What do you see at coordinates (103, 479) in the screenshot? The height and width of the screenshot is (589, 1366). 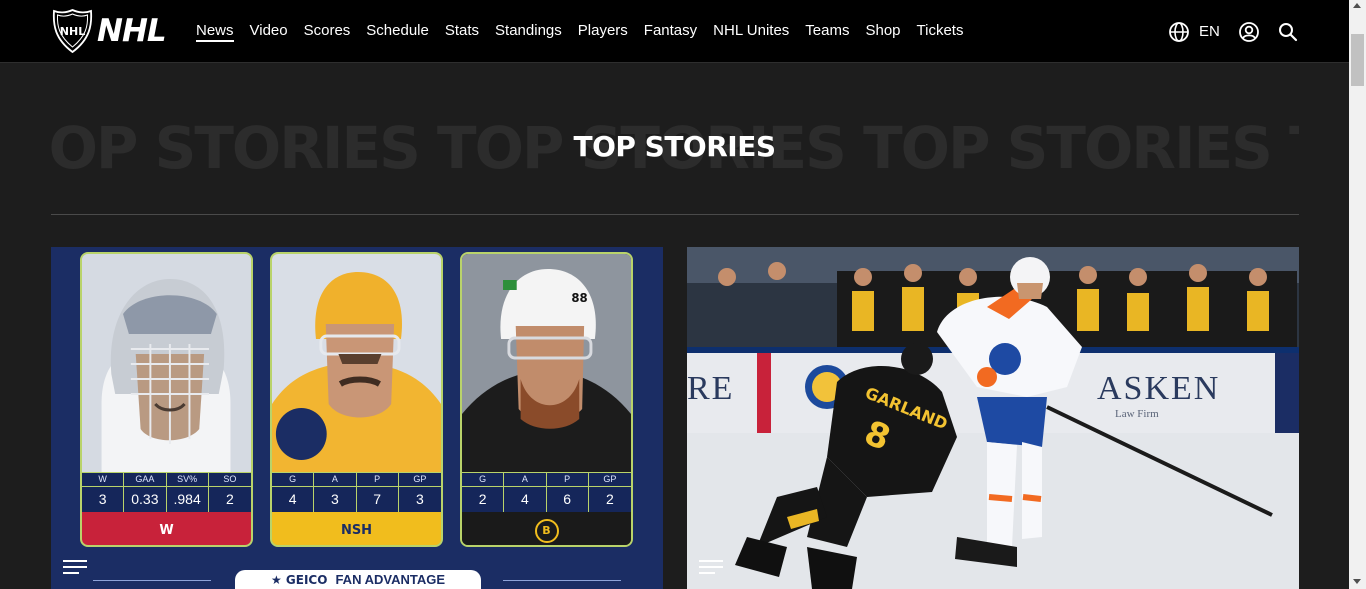 I see `stat-label: W` at bounding box center [103, 479].